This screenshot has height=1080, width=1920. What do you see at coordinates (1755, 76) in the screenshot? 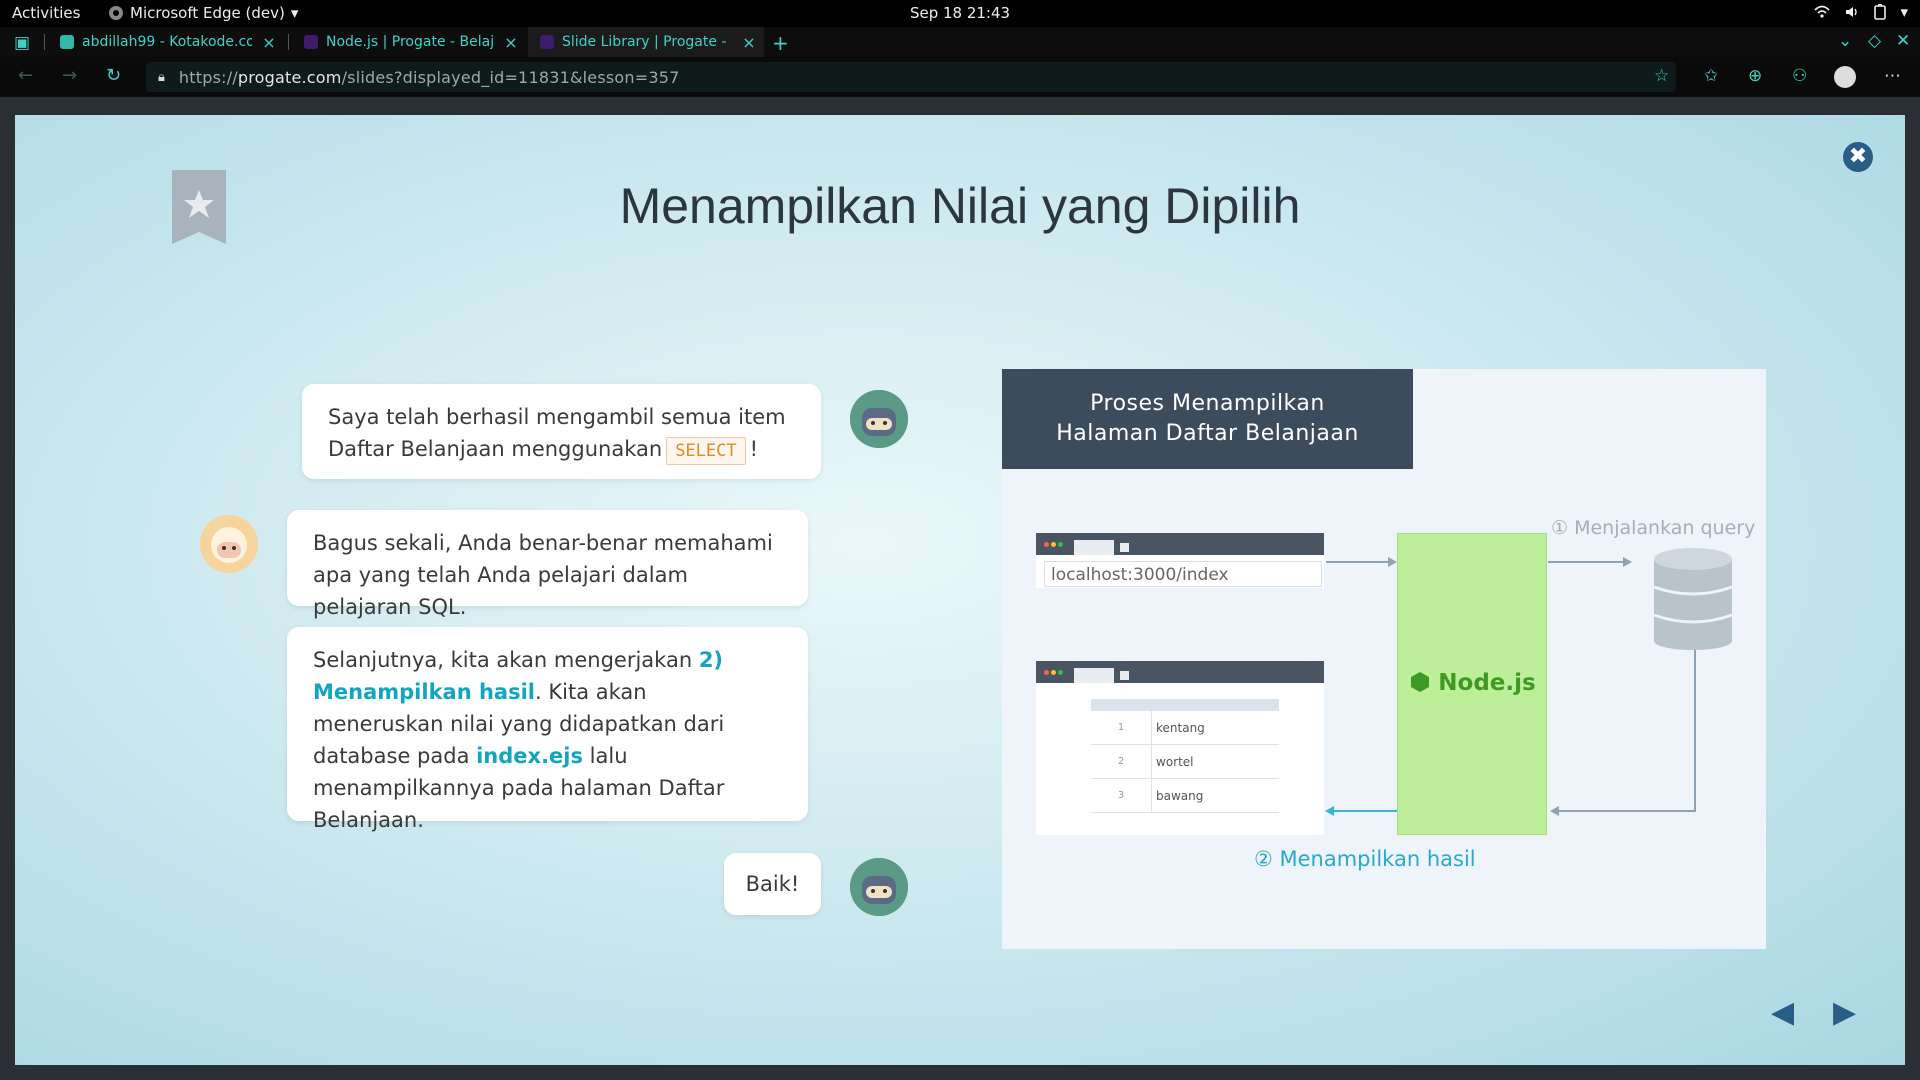
I see `collections-icon: ⊕` at bounding box center [1755, 76].